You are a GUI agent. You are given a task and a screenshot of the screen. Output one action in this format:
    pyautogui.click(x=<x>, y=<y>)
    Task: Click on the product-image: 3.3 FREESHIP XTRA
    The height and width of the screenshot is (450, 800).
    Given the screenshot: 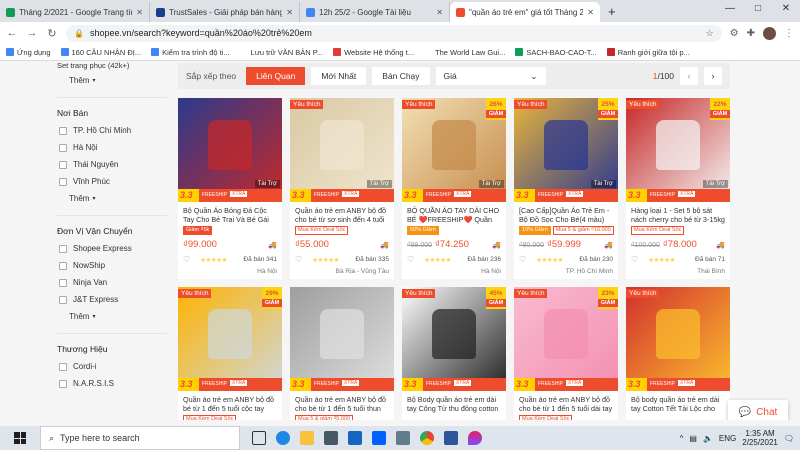 What is the action you would take?
    pyautogui.click(x=342, y=339)
    